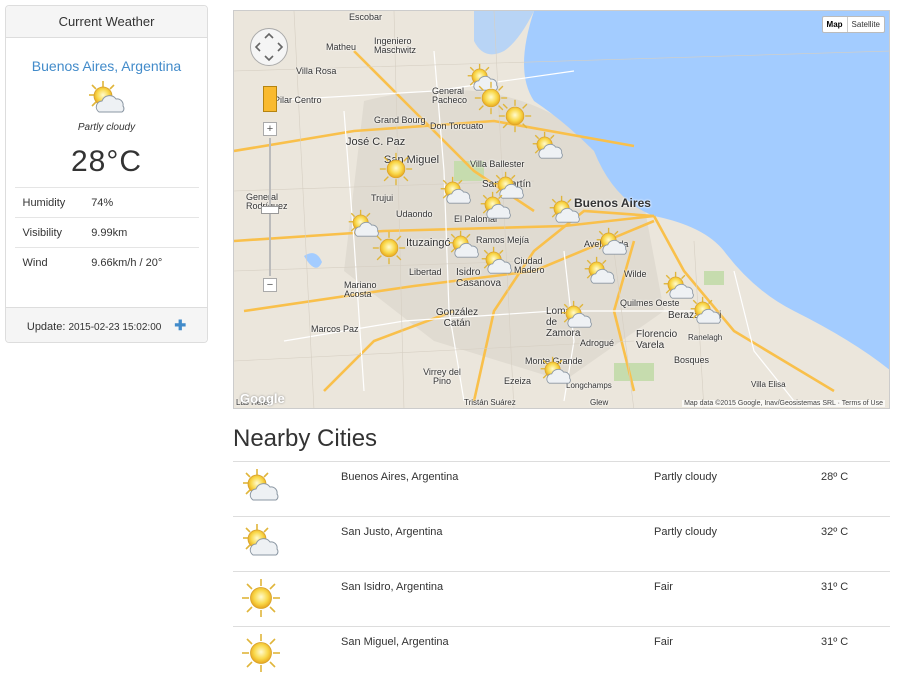 This screenshot has height=682, width=900. I want to click on map-label: Buenos Aires, so click(612, 203).